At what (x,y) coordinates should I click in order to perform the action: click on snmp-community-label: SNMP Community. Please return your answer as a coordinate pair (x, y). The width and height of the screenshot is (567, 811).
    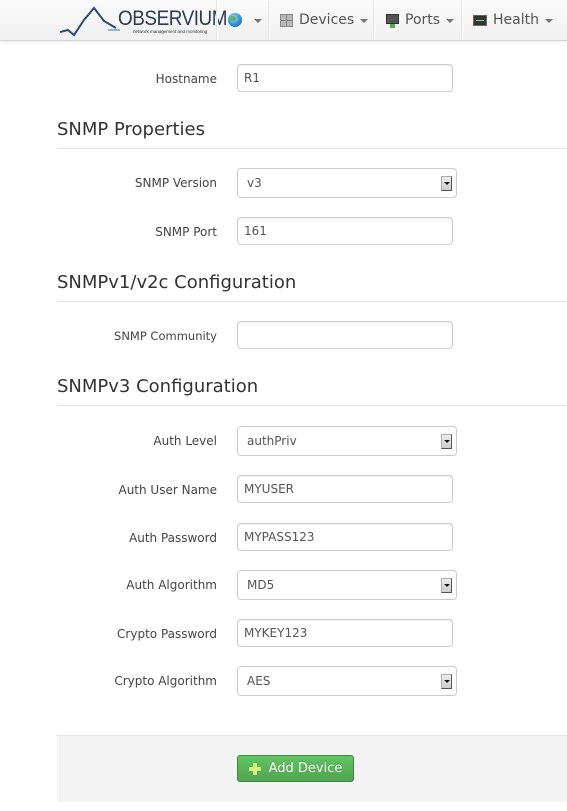
    Looking at the image, I should click on (165, 336).